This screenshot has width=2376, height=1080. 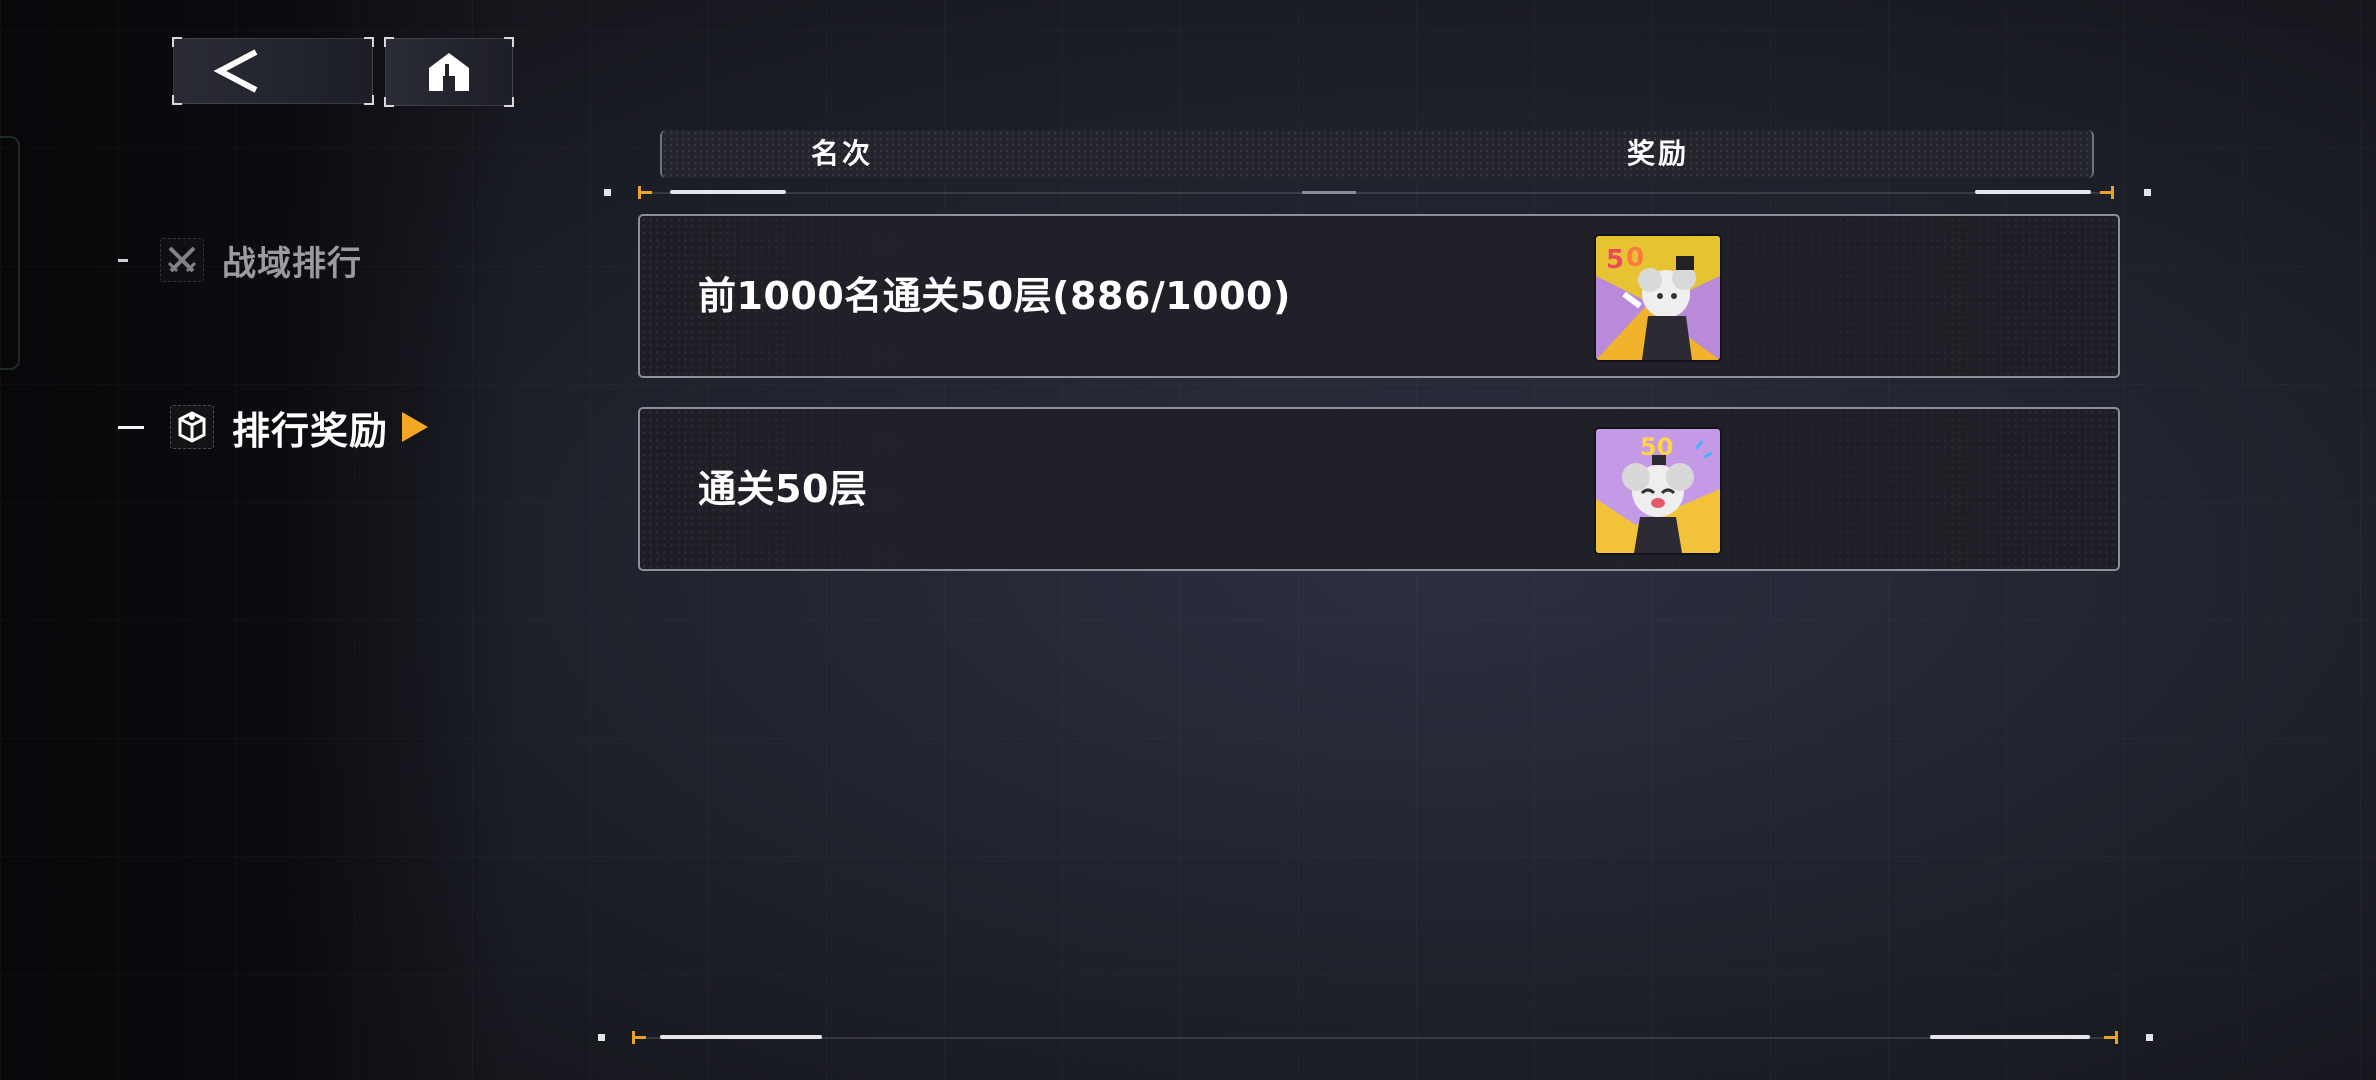 What do you see at coordinates (1658, 491) in the screenshot?
I see `chibi-avatar-frame-reward-icon: 50` at bounding box center [1658, 491].